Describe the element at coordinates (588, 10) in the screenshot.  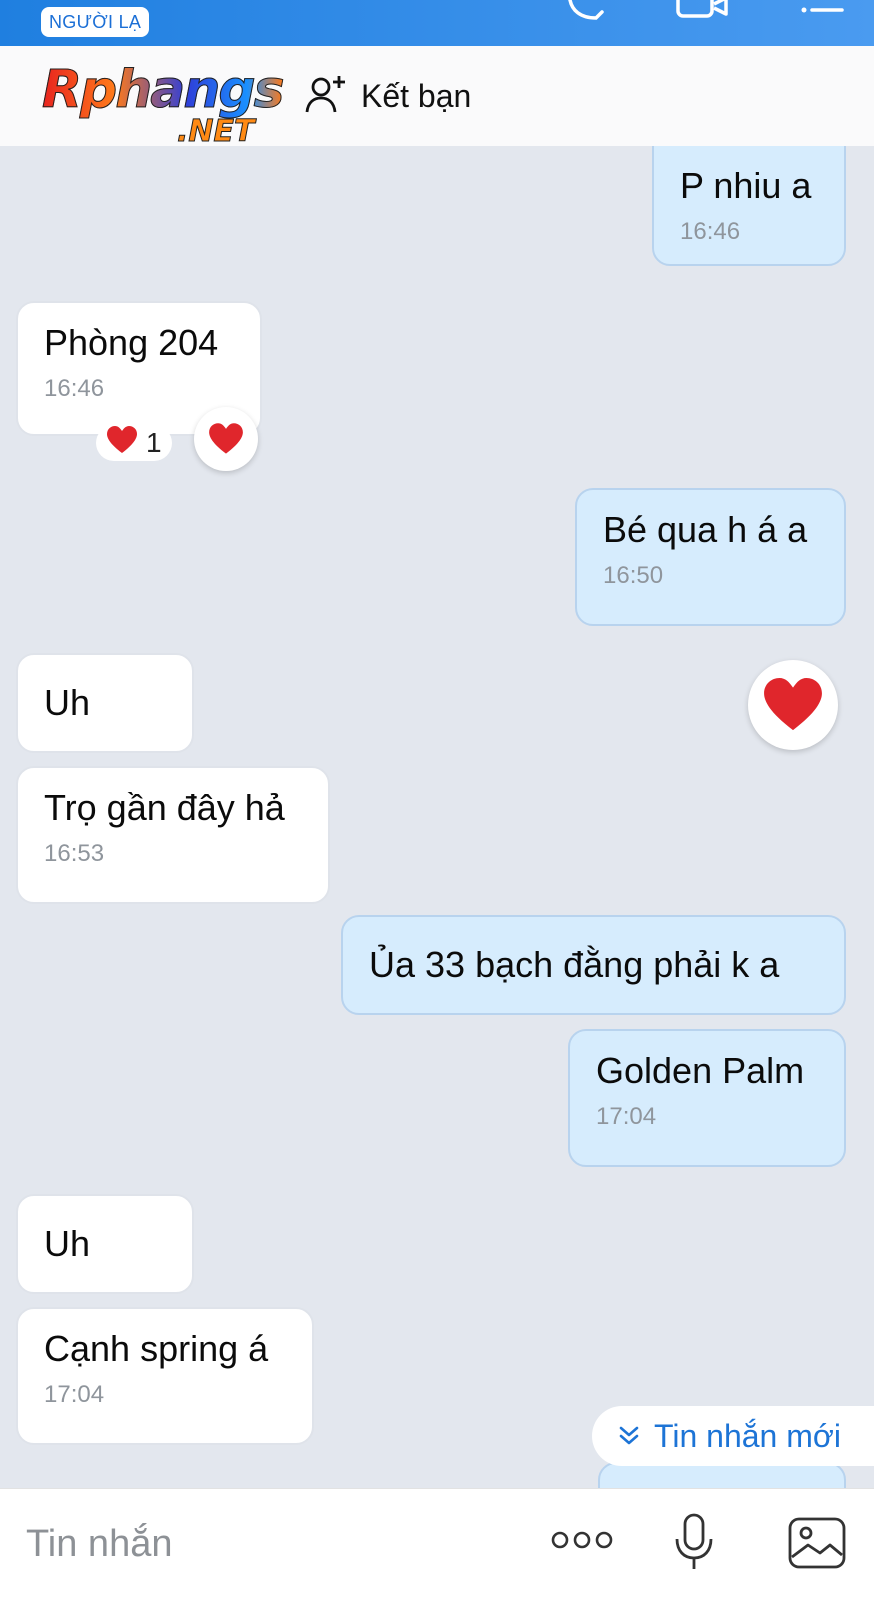
I see `phone-icon` at that location.